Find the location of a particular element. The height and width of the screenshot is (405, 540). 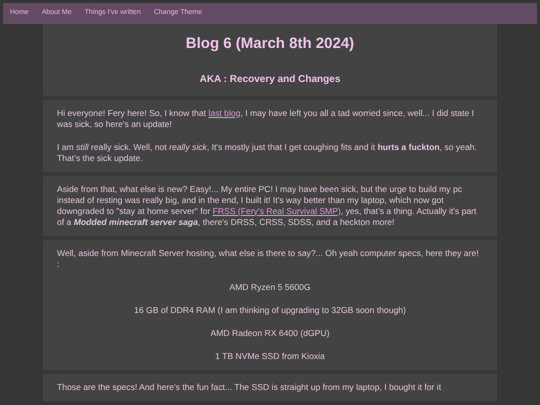

blog-title: Blog 6 (March 8th 2024) is located at coordinates (270, 44).